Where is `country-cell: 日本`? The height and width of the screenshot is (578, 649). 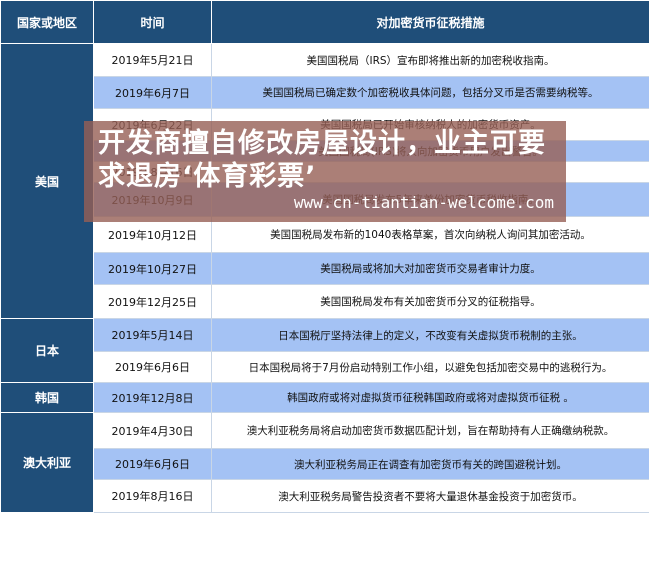
country-cell: 日本 is located at coordinates (47, 350).